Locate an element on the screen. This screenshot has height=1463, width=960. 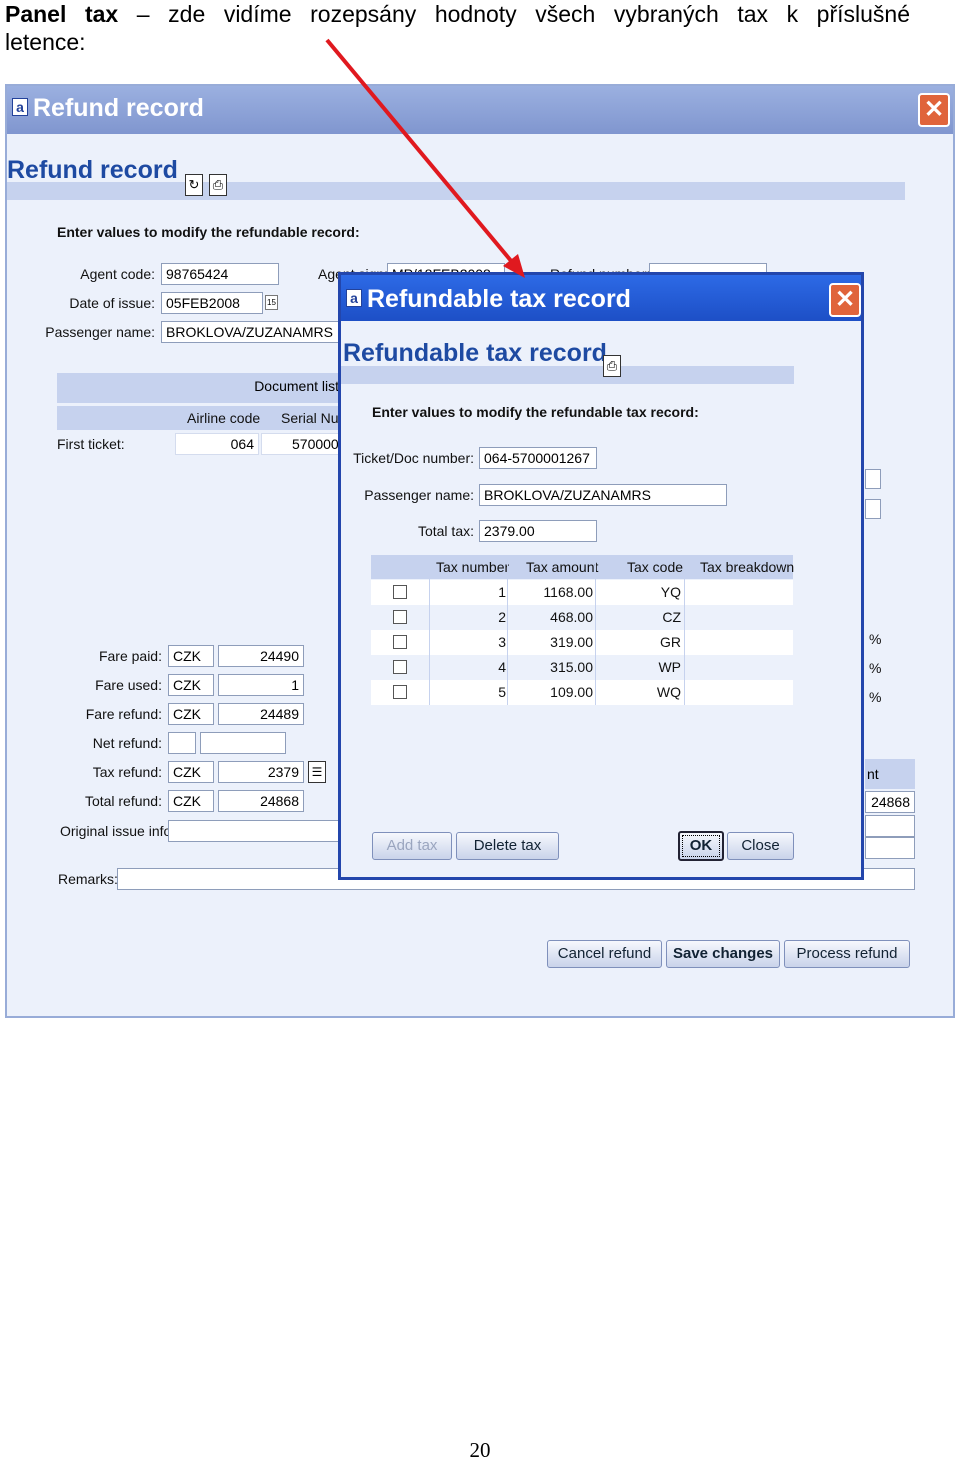
fare-refund-label: Fare refund: is located at coordinates (123, 714).